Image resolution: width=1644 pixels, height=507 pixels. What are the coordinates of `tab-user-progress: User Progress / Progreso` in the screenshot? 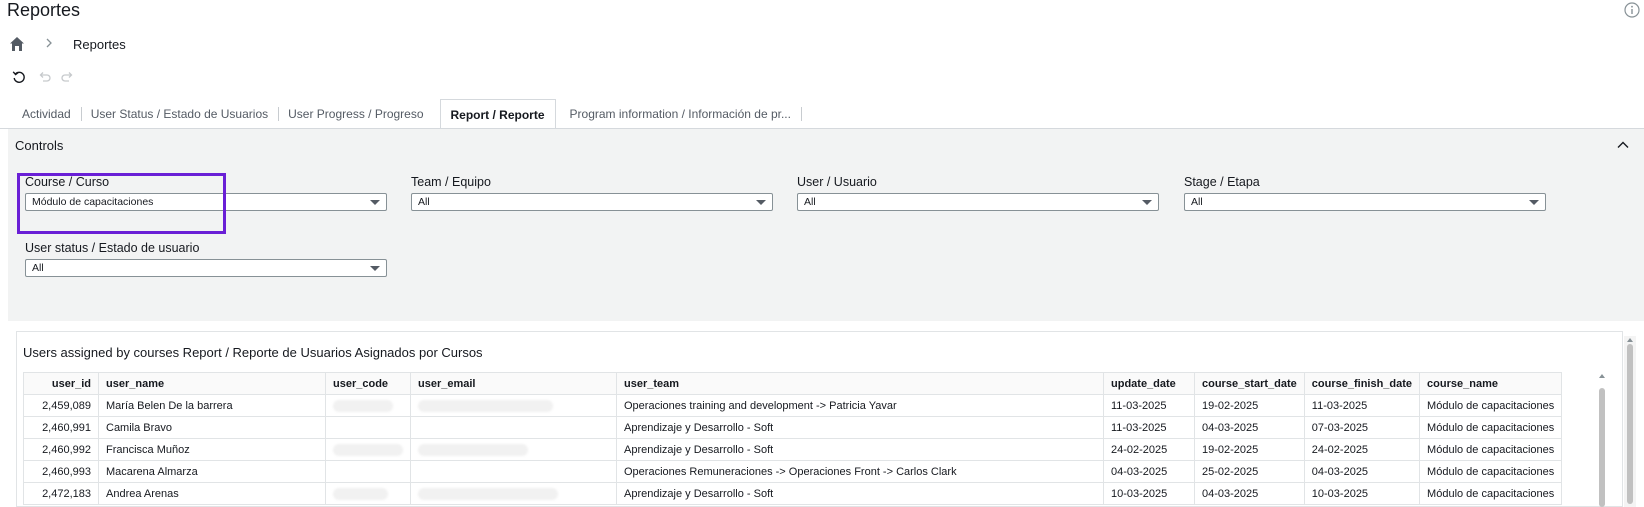 It's located at (355, 114).